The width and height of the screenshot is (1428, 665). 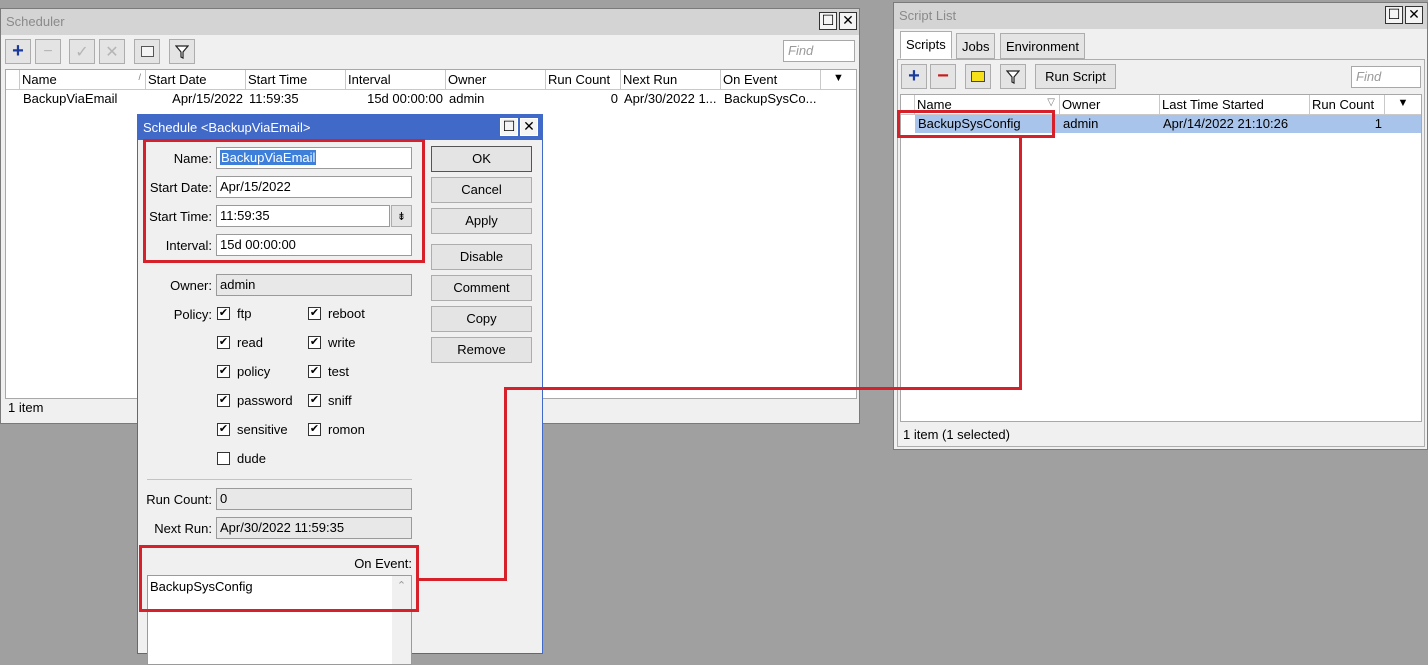 What do you see at coordinates (481, 190) in the screenshot?
I see `cancel-button: Cancel` at bounding box center [481, 190].